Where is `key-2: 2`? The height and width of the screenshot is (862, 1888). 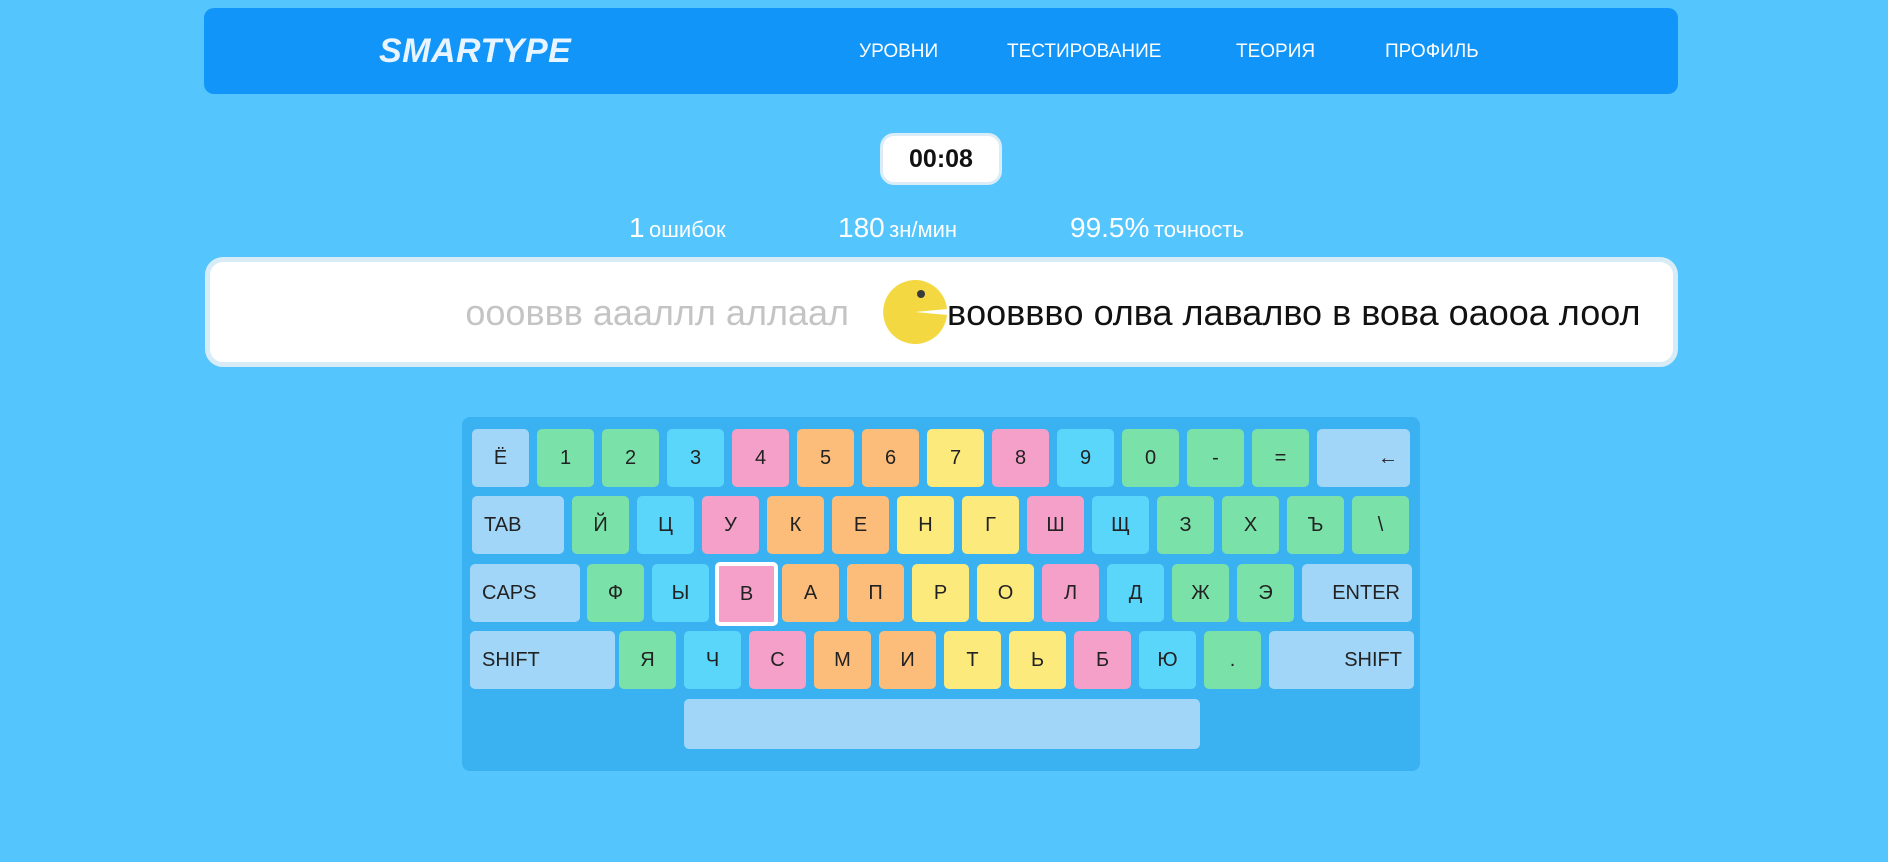 key-2: 2 is located at coordinates (630, 458).